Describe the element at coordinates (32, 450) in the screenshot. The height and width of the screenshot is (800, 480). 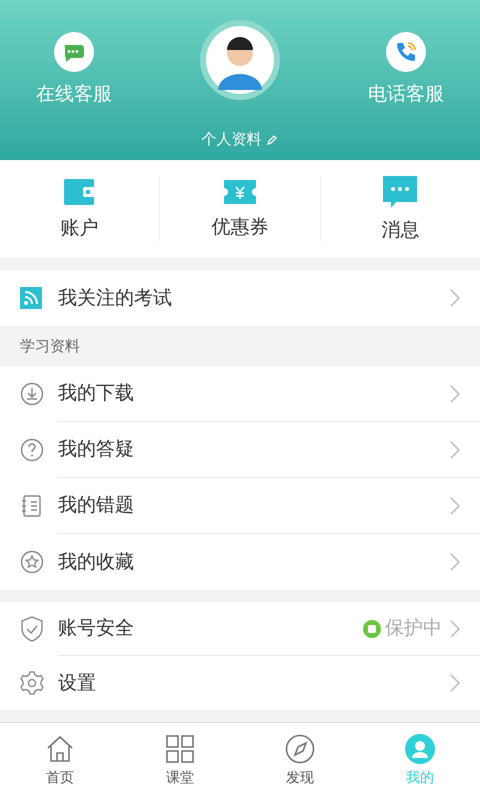
I see `question-icon` at that location.